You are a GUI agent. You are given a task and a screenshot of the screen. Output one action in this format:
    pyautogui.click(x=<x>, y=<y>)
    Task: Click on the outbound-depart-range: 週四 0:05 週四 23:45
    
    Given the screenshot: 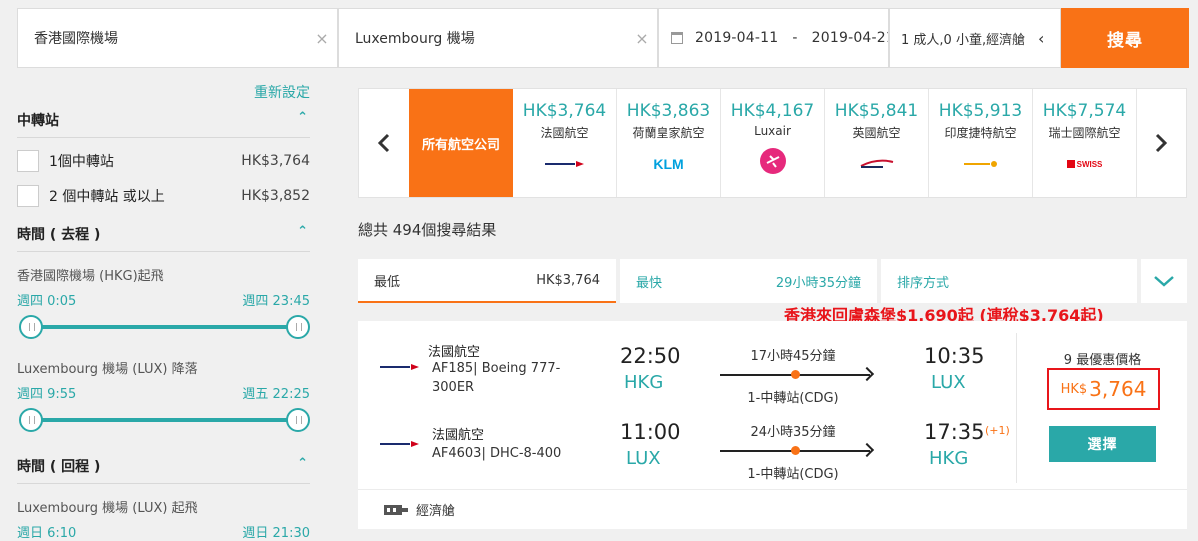 What is the action you would take?
    pyautogui.click(x=163, y=299)
    